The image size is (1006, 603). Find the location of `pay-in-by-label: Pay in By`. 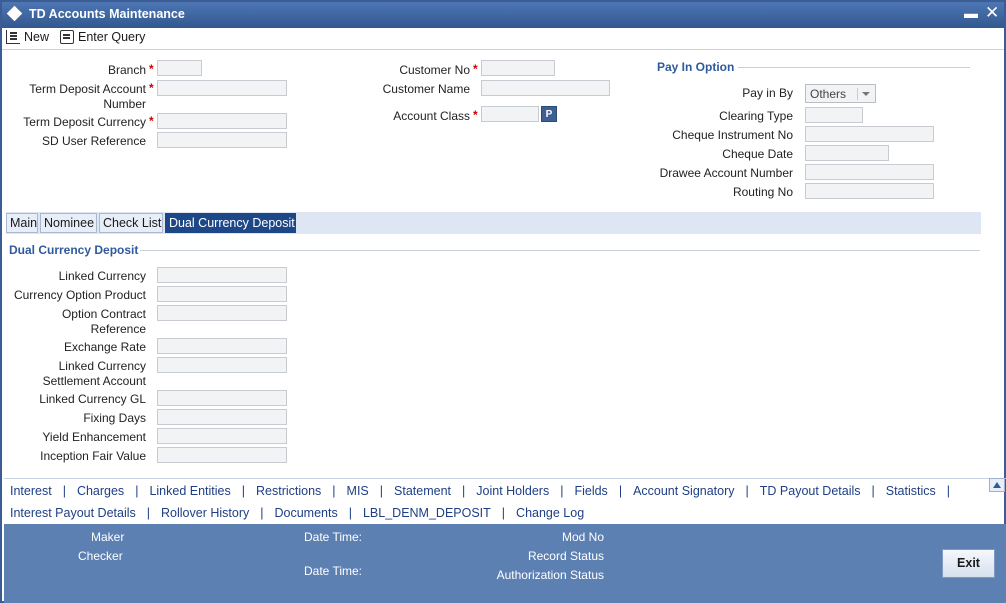

pay-in-by-label: Pay in By is located at coordinates (767, 93).